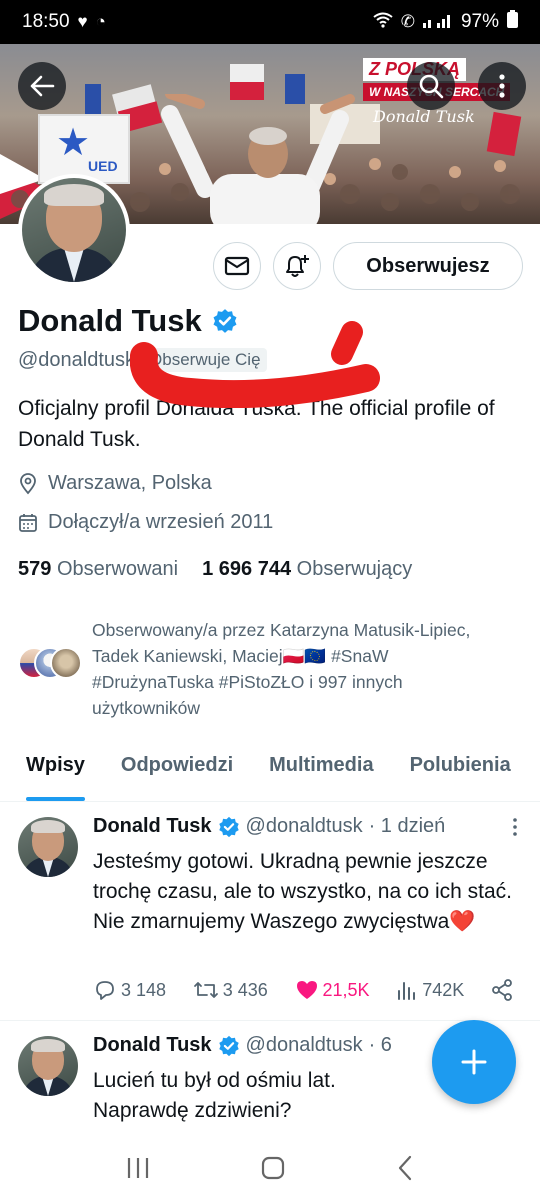 This screenshot has width=540, height=1200. Describe the element at coordinates (110, 320) in the screenshot. I see `profile-name-text: Donald Tusk` at that location.